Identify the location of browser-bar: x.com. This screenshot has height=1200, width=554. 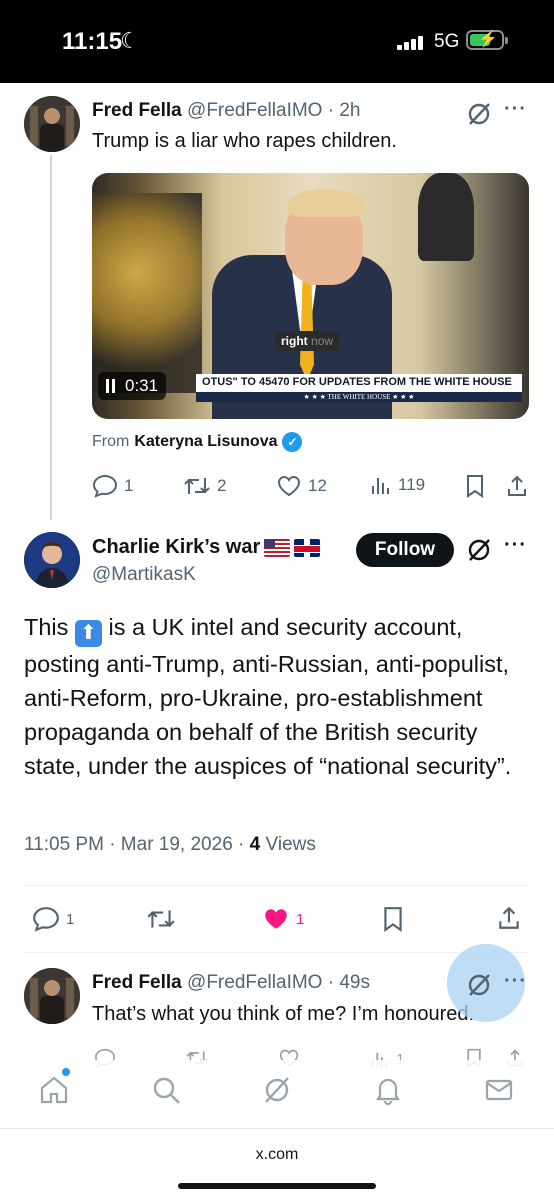
(277, 1164).